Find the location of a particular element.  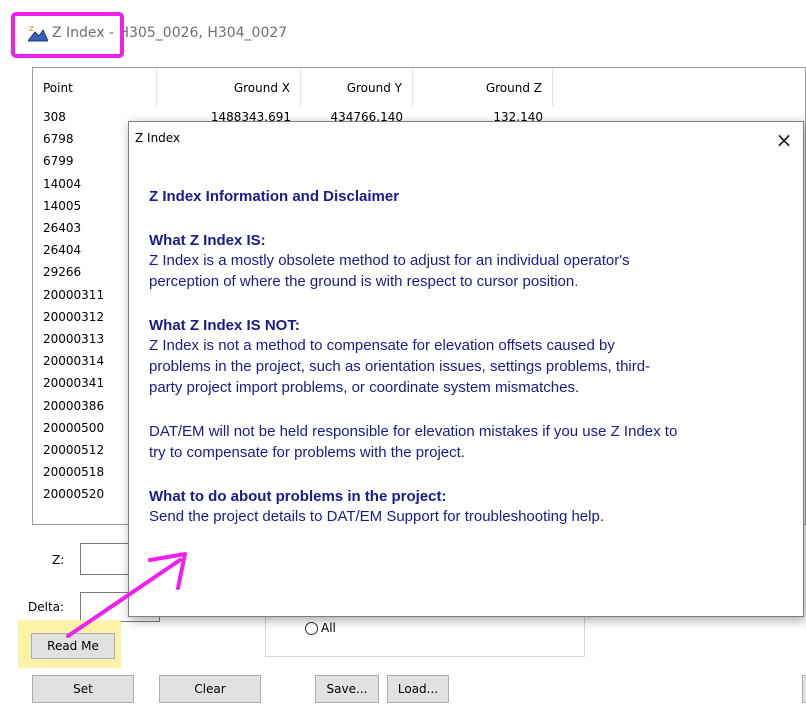

table-row-point: 20000313 is located at coordinates (73, 339).